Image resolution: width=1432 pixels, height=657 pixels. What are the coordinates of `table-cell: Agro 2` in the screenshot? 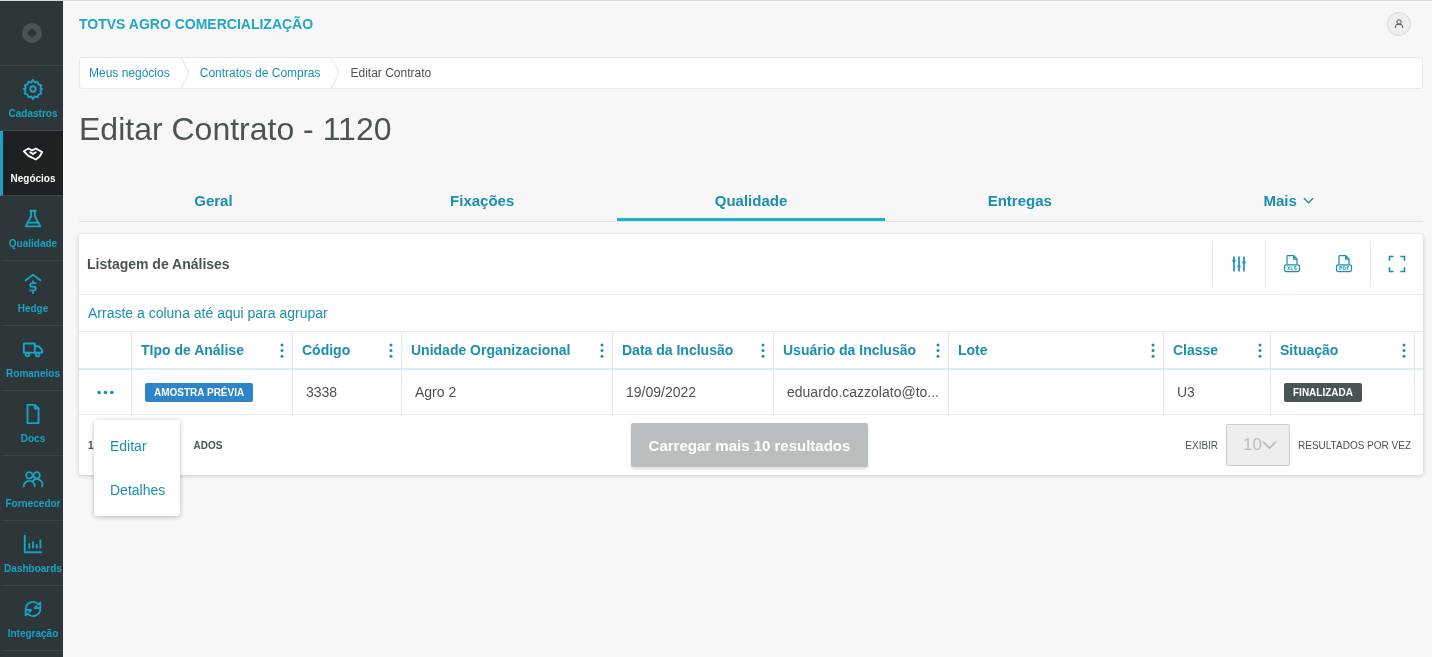 It's located at (436, 392).